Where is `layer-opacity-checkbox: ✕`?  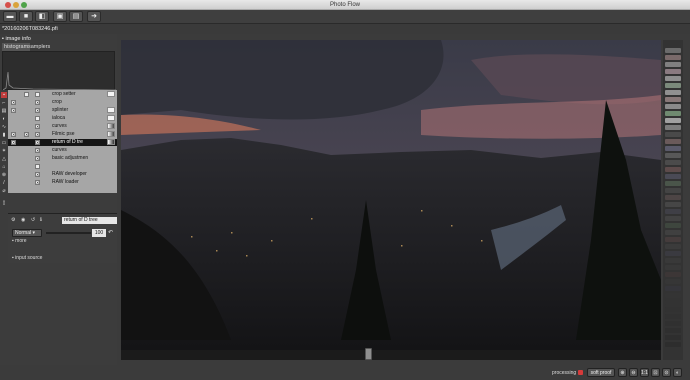 layer-opacity-checkbox: ✕ is located at coordinates (37, 134).